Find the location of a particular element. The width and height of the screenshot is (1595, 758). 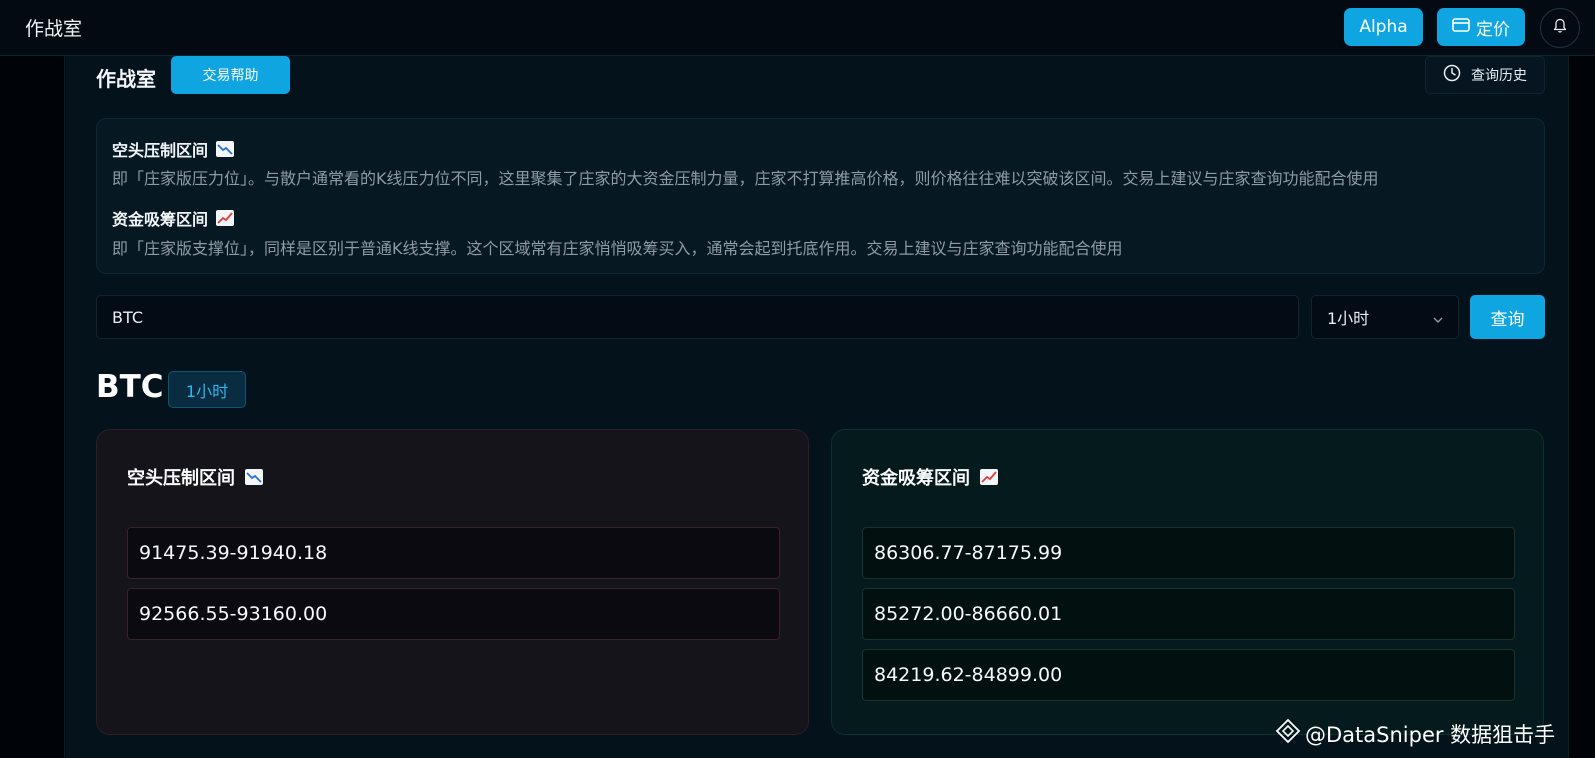

resistance-range-row: 91475.39-91940.18 is located at coordinates (453, 553).